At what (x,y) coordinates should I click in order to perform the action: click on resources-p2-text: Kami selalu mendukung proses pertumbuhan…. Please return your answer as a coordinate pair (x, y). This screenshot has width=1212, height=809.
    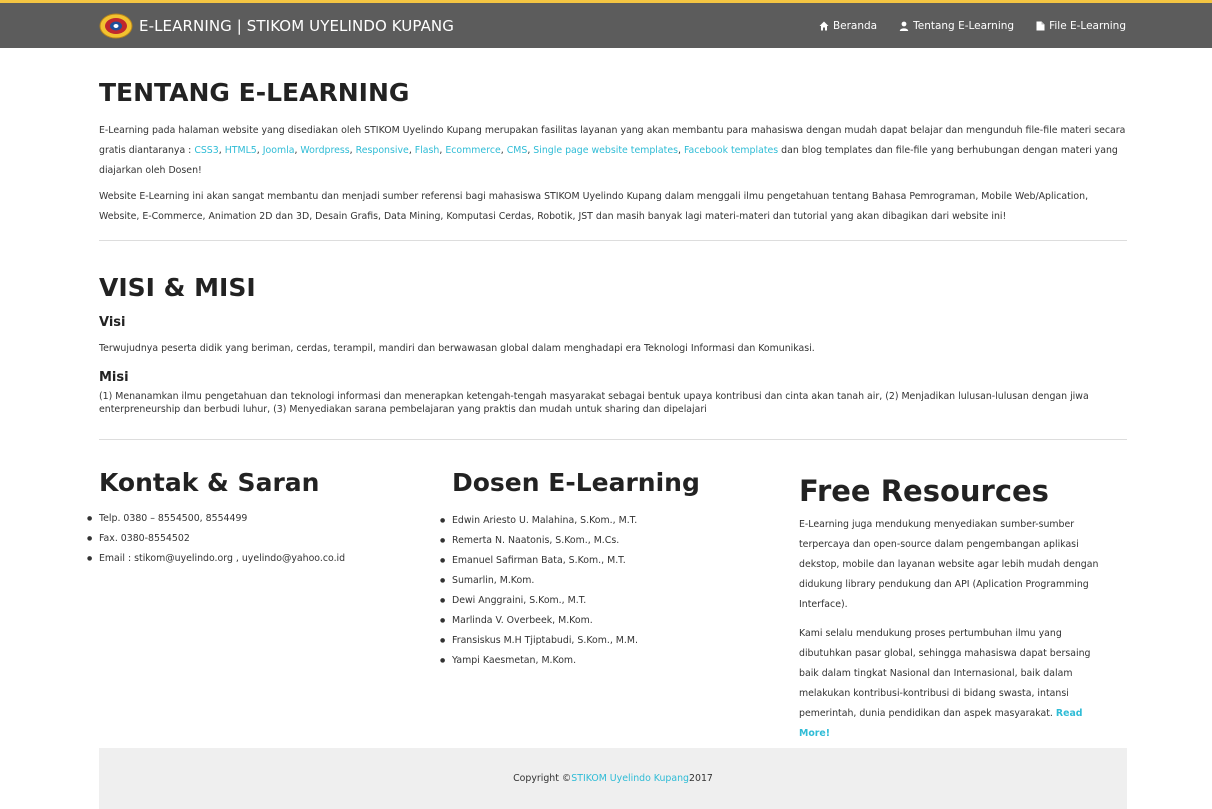
    Looking at the image, I should click on (945, 673).